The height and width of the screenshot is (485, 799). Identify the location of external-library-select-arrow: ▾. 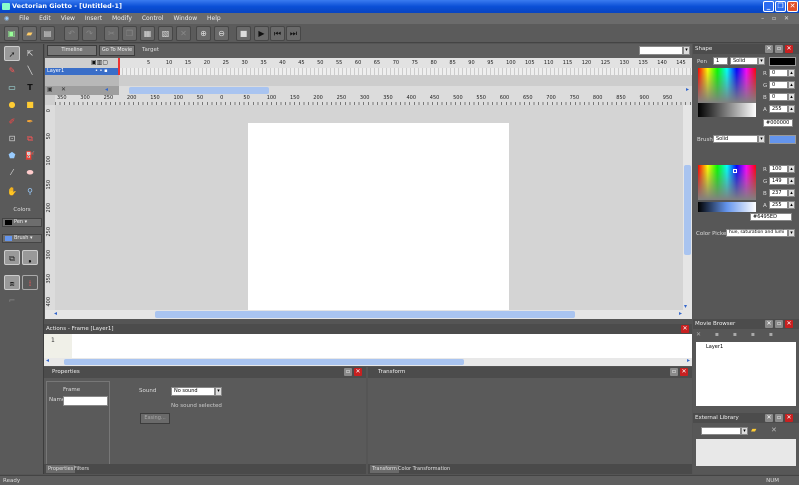
(744, 431).